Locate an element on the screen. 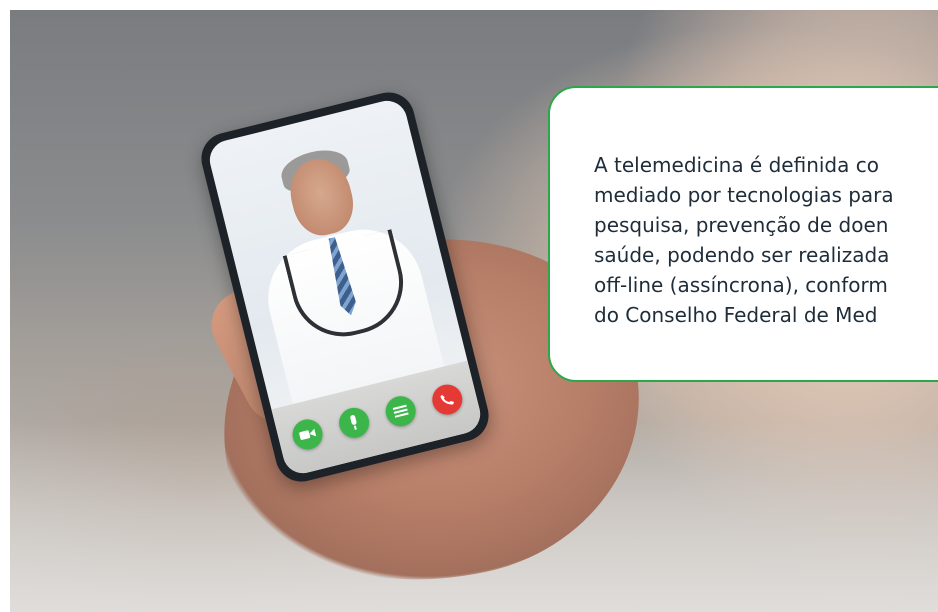 The width and height of the screenshot is (938, 612). info-line: mediado por tecnologias para is located at coordinates (744, 195).